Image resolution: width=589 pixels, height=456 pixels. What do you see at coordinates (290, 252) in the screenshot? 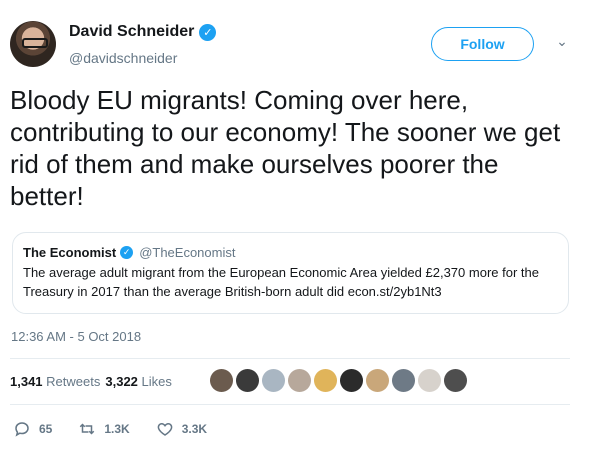
I see `quoted-tweet-header: The Economist ✓ @TheEconomist` at bounding box center [290, 252].